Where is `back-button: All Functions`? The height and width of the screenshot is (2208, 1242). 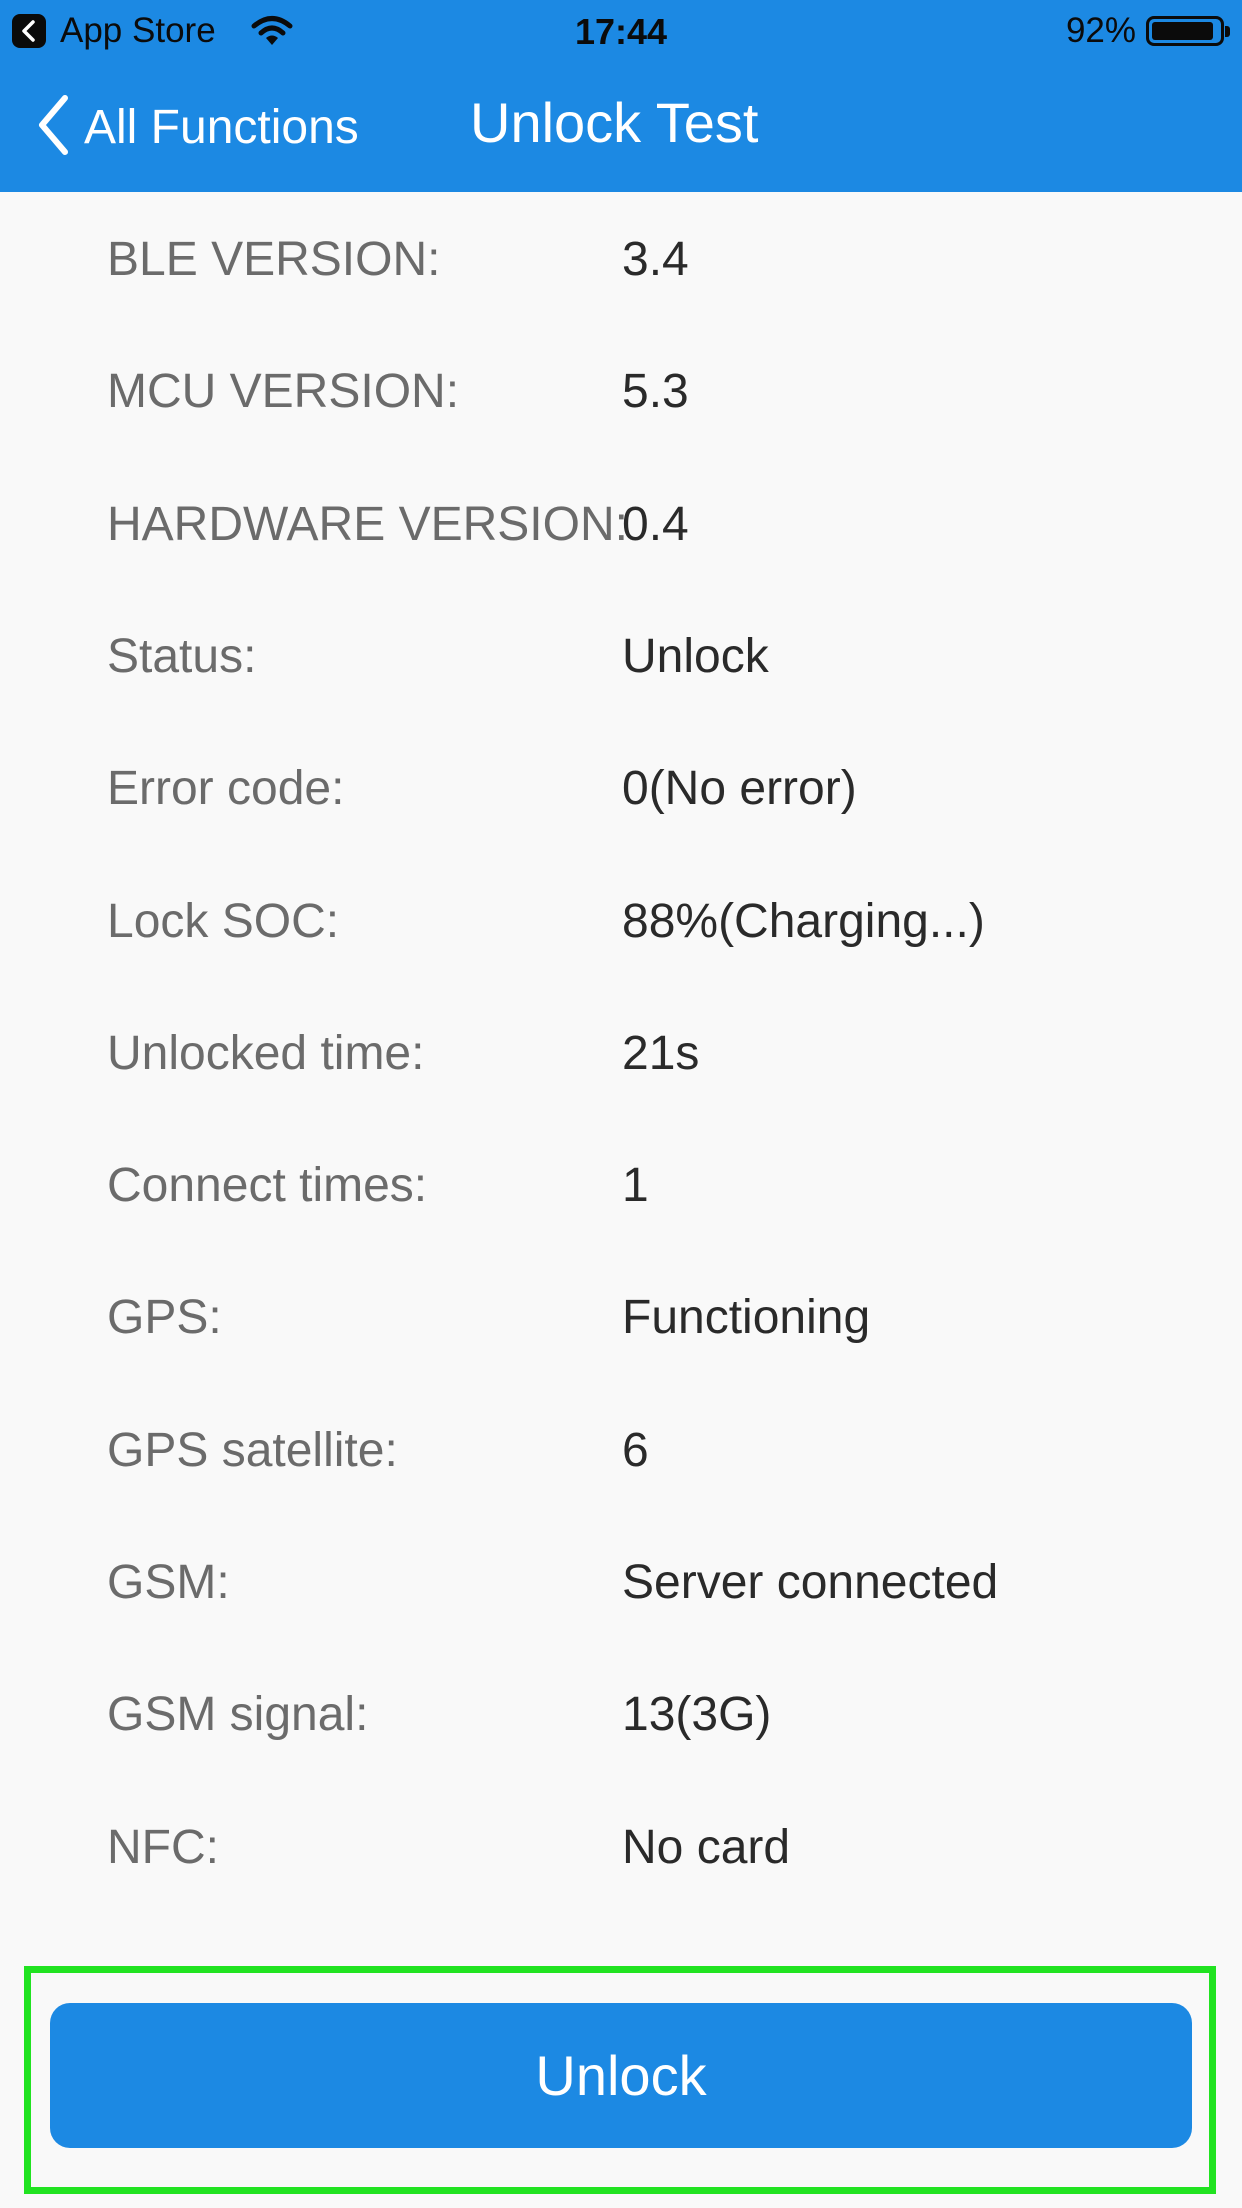
back-button: All Functions is located at coordinates (197, 127).